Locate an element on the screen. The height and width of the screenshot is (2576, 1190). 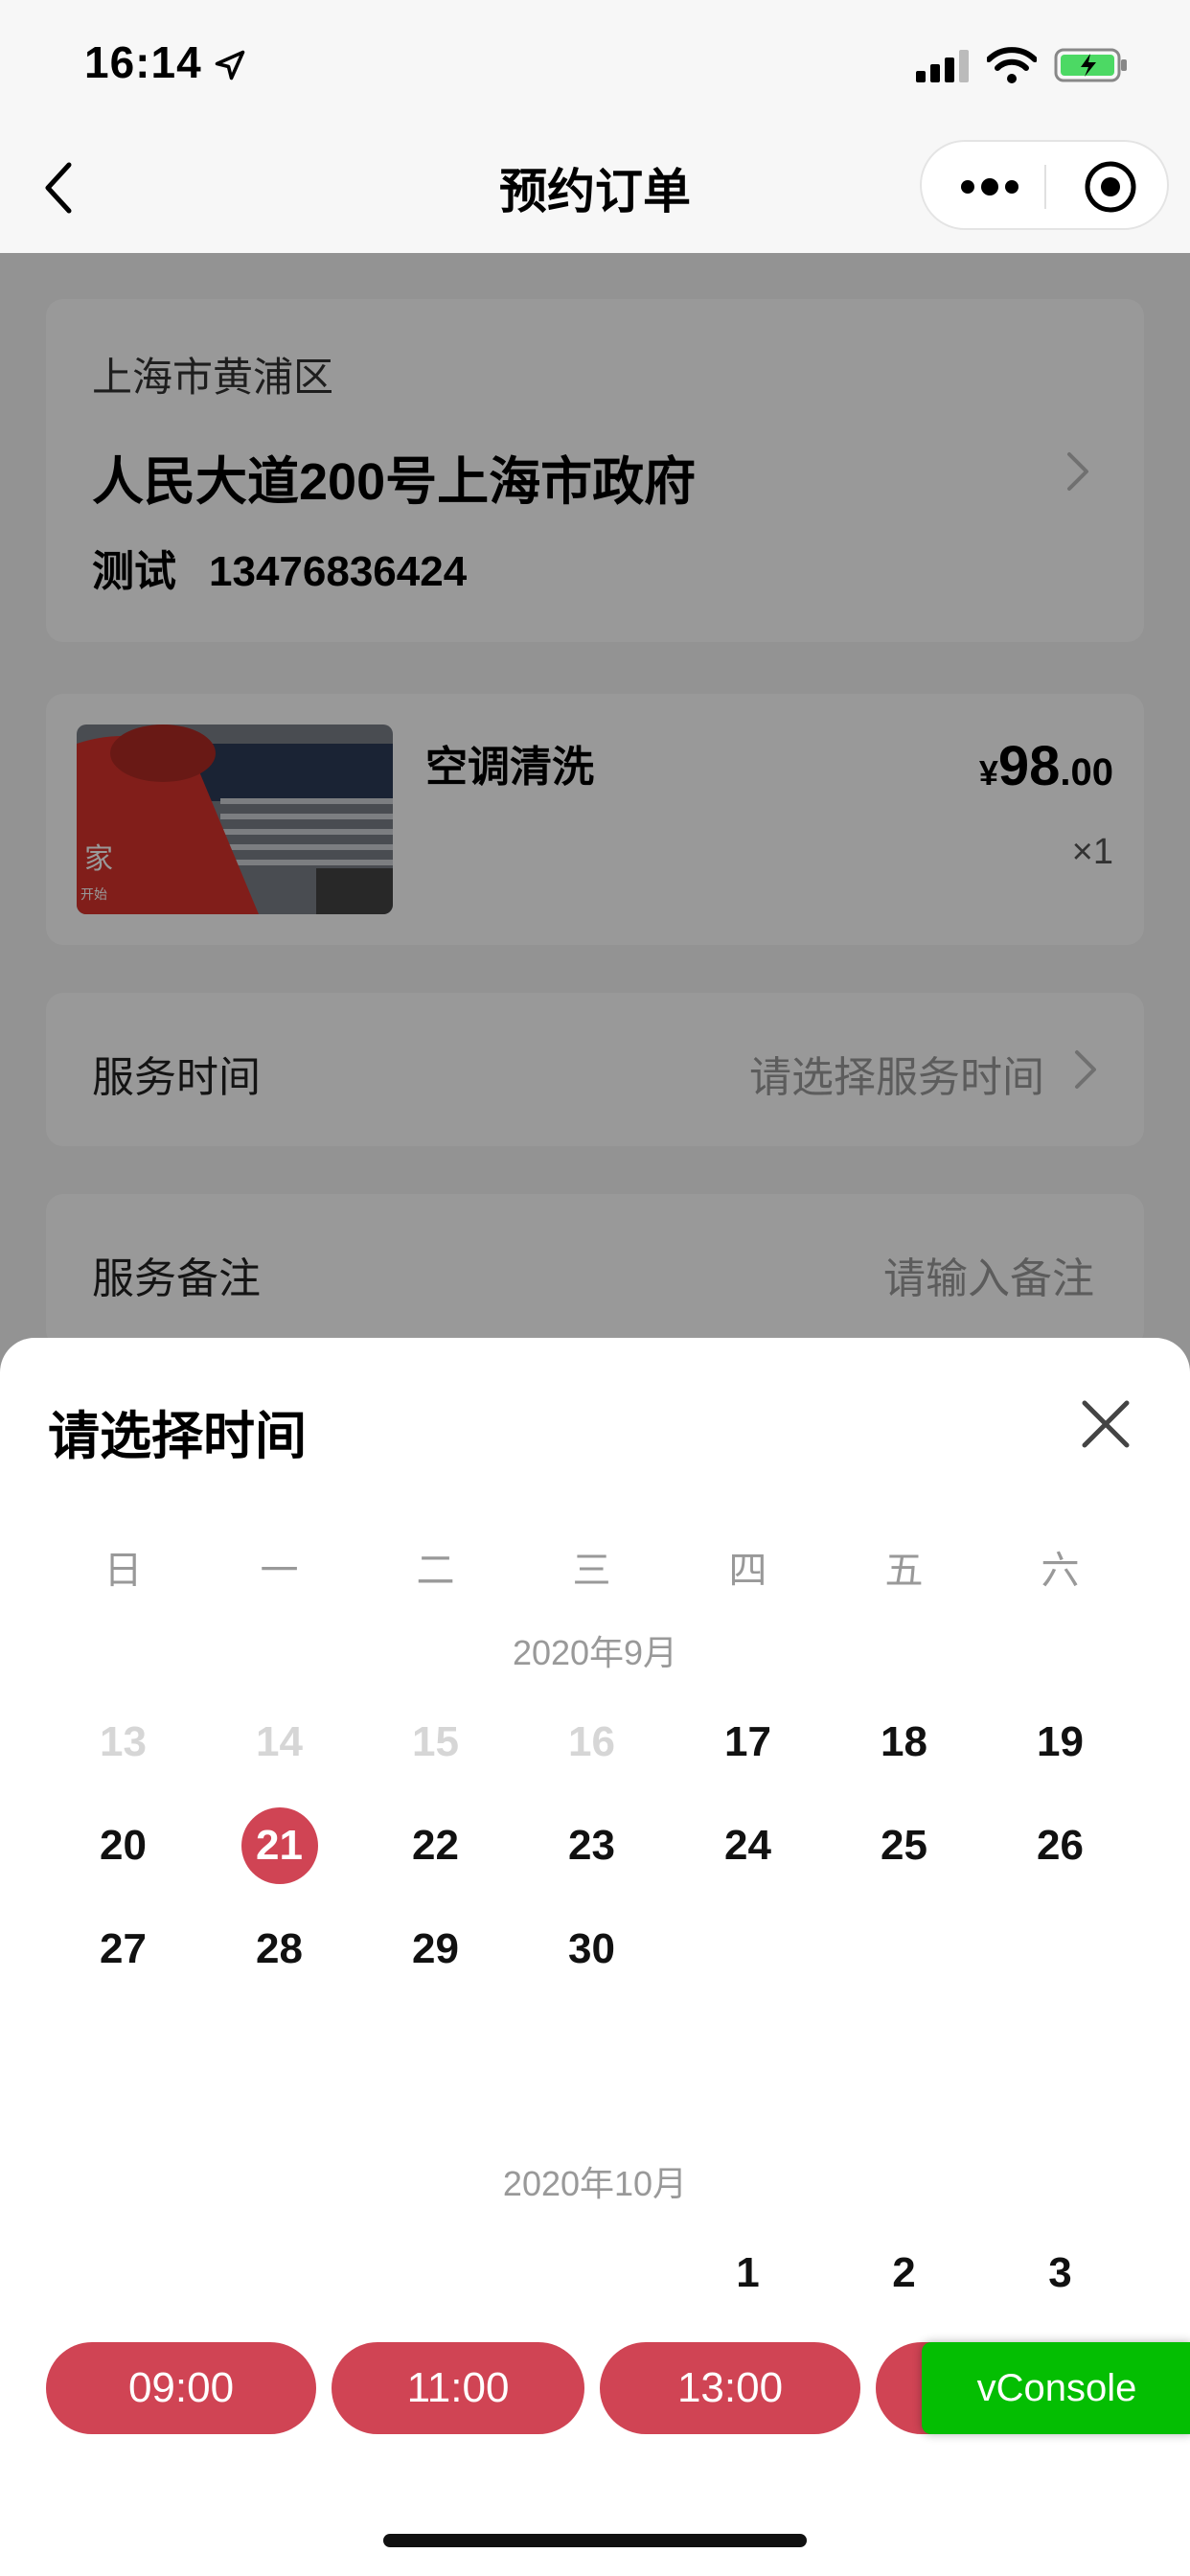
miniprogram-capsule is located at coordinates (1044, 185).